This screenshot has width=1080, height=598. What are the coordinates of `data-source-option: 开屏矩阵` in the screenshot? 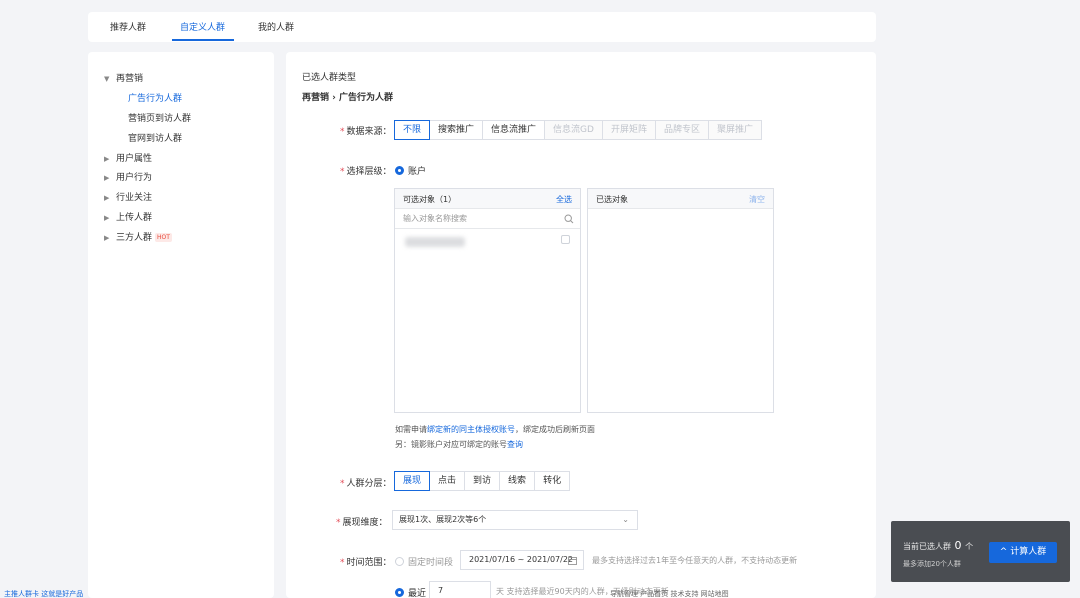 It's located at (628, 130).